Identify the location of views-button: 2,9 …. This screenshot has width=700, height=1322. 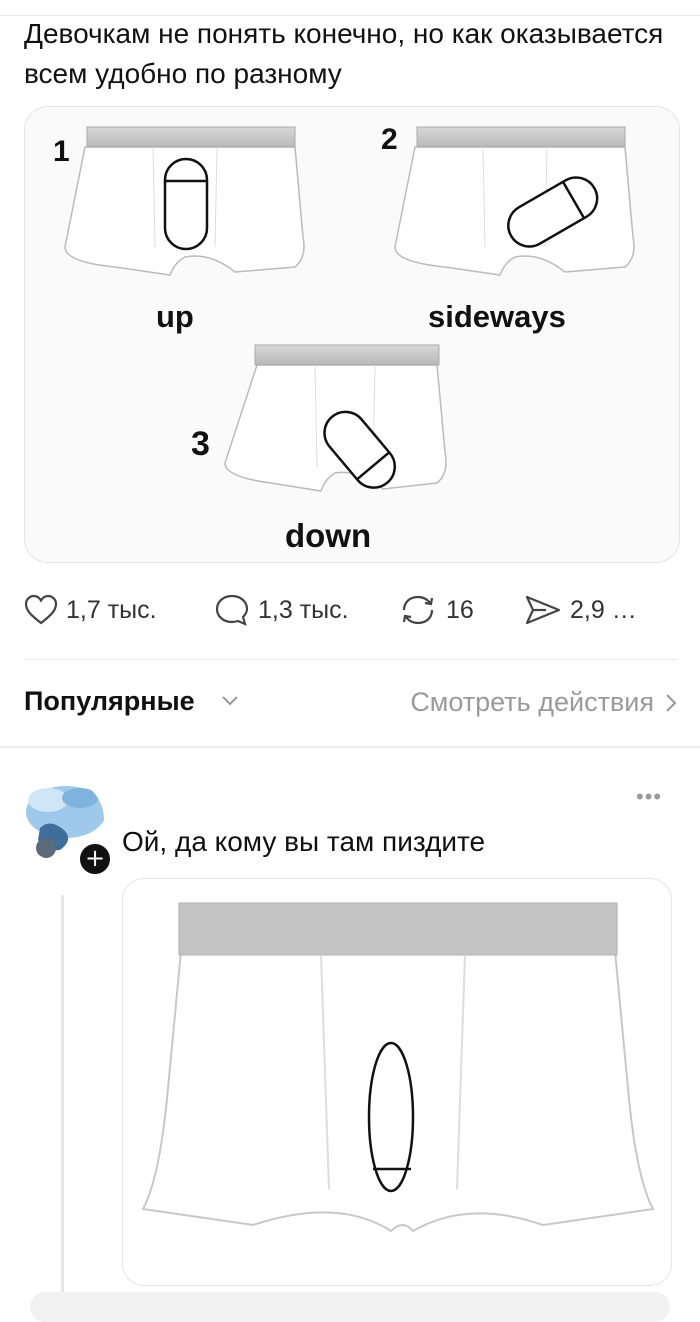
(580, 610).